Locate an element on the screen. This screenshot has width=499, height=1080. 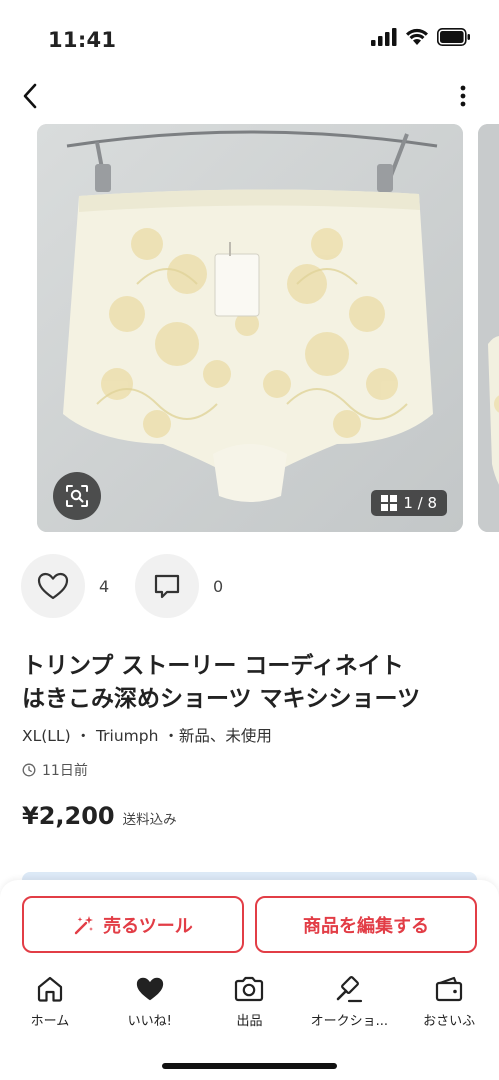
tab-listing-label: 出品 is located at coordinates (249, 1021).